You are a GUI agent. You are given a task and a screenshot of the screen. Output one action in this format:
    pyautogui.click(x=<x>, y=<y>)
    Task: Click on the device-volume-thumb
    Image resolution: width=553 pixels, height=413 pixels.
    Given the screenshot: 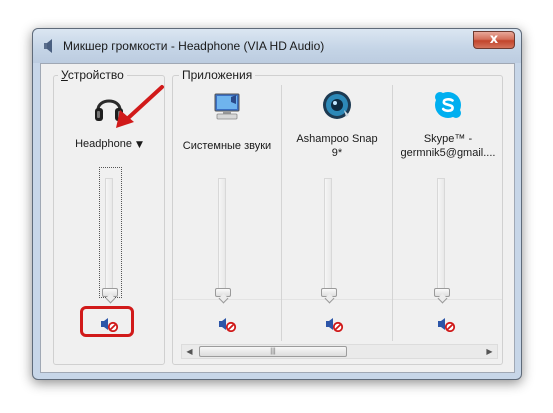 What is the action you would take?
    pyautogui.click(x=110, y=292)
    